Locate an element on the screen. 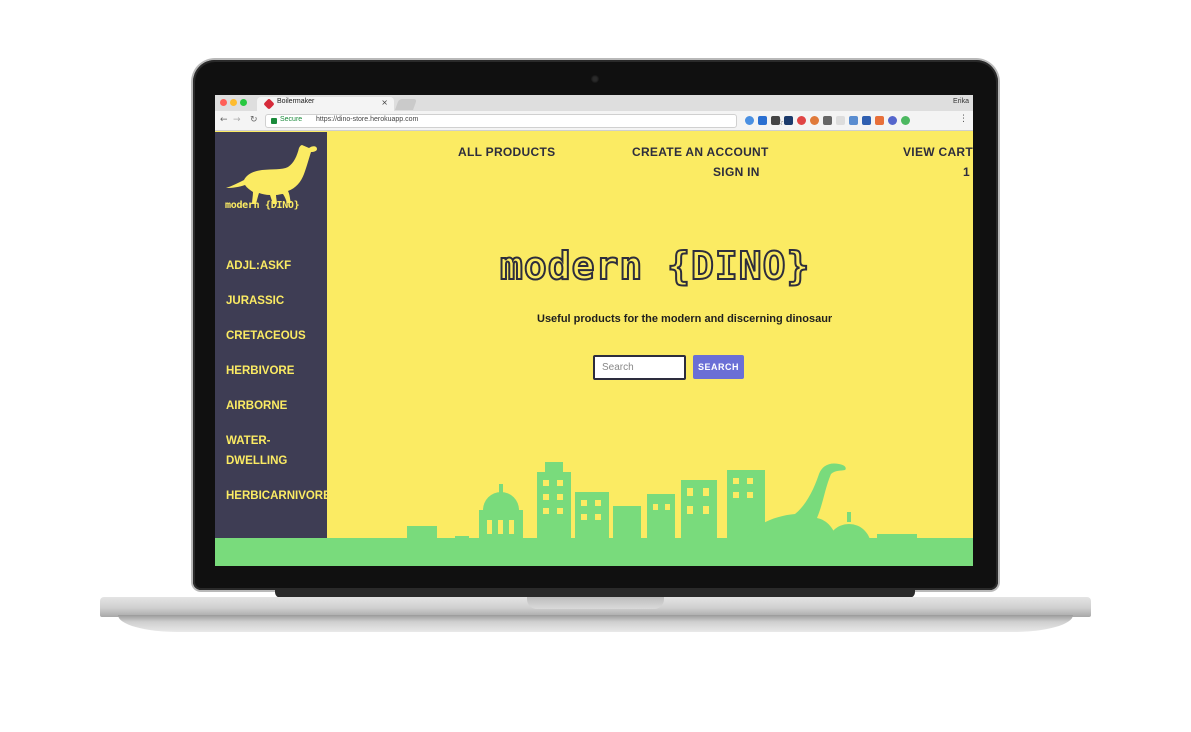 The height and width of the screenshot is (732, 1191). nav-sign-in: SIGN IN is located at coordinates (736, 172).